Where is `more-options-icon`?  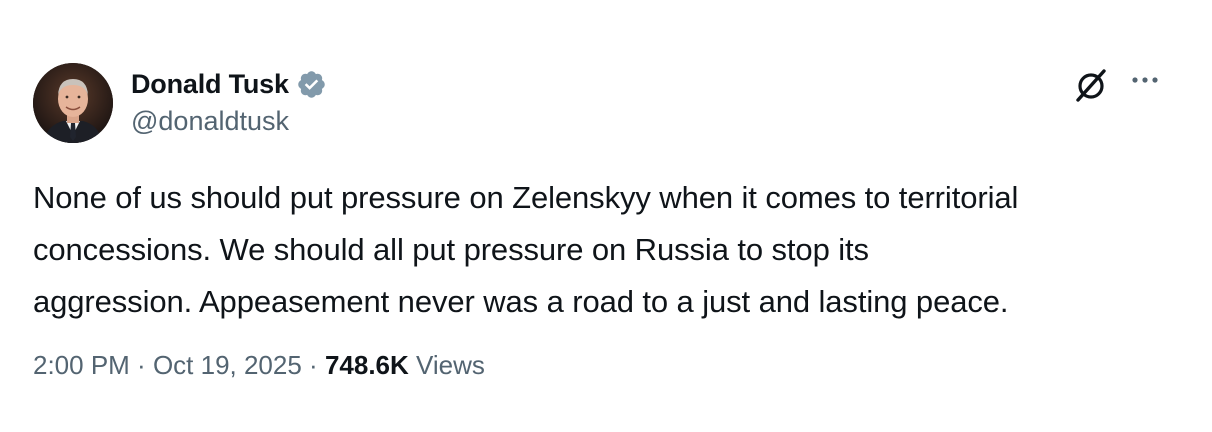
more-options-icon is located at coordinates (1145, 80).